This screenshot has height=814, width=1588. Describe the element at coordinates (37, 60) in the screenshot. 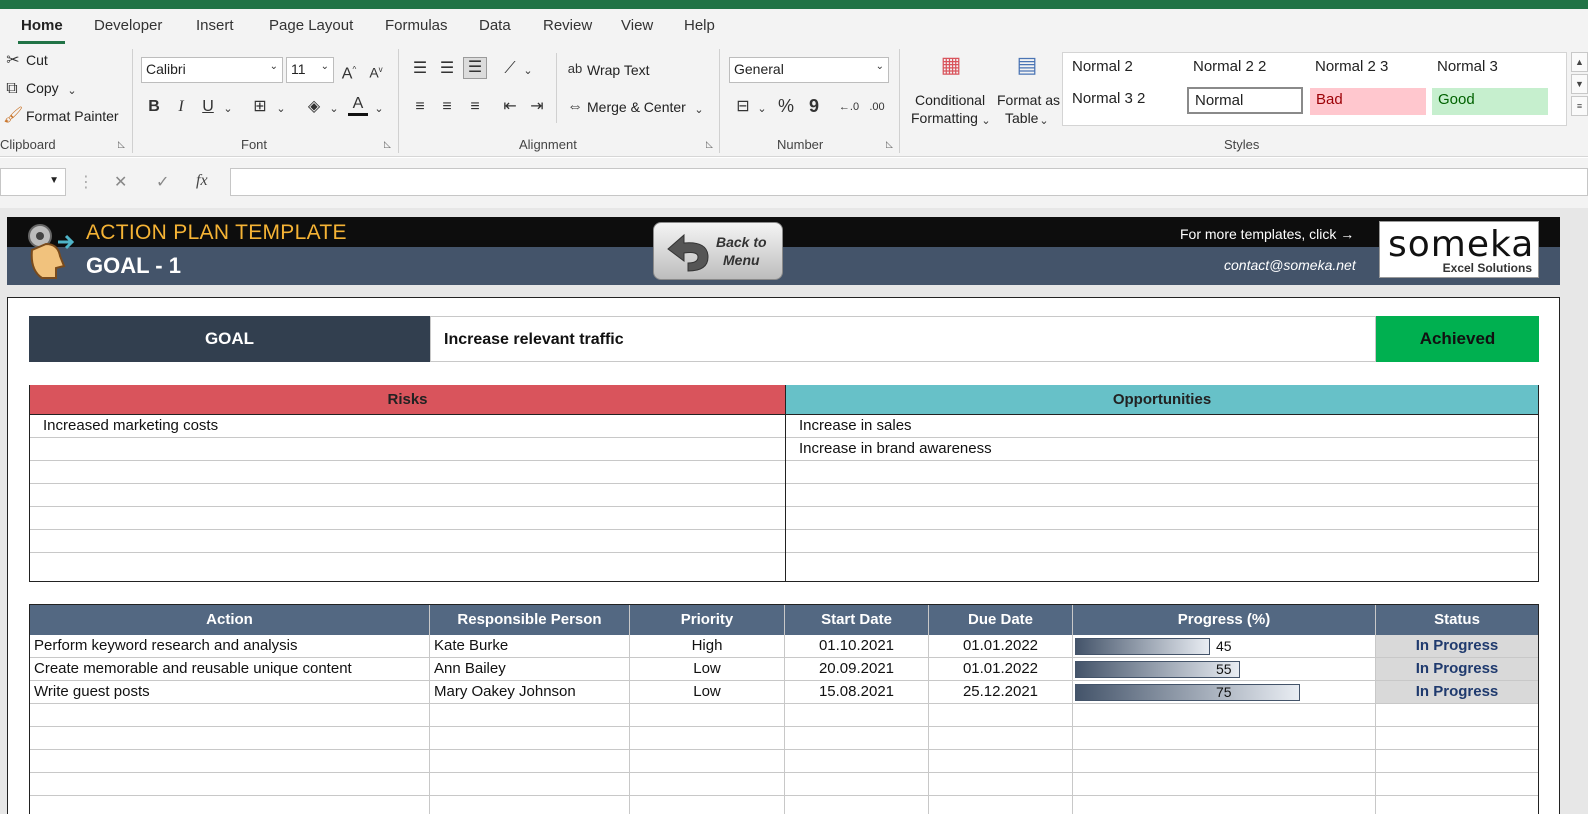

I see `cut-button: Cut` at that location.